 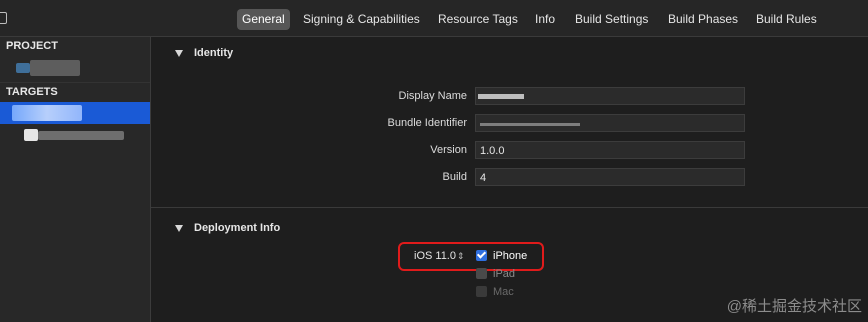 What do you see at coordinates (503, 292) in the screenshot?
I see `mac-label: Mac` at bounding box center [503, 292].